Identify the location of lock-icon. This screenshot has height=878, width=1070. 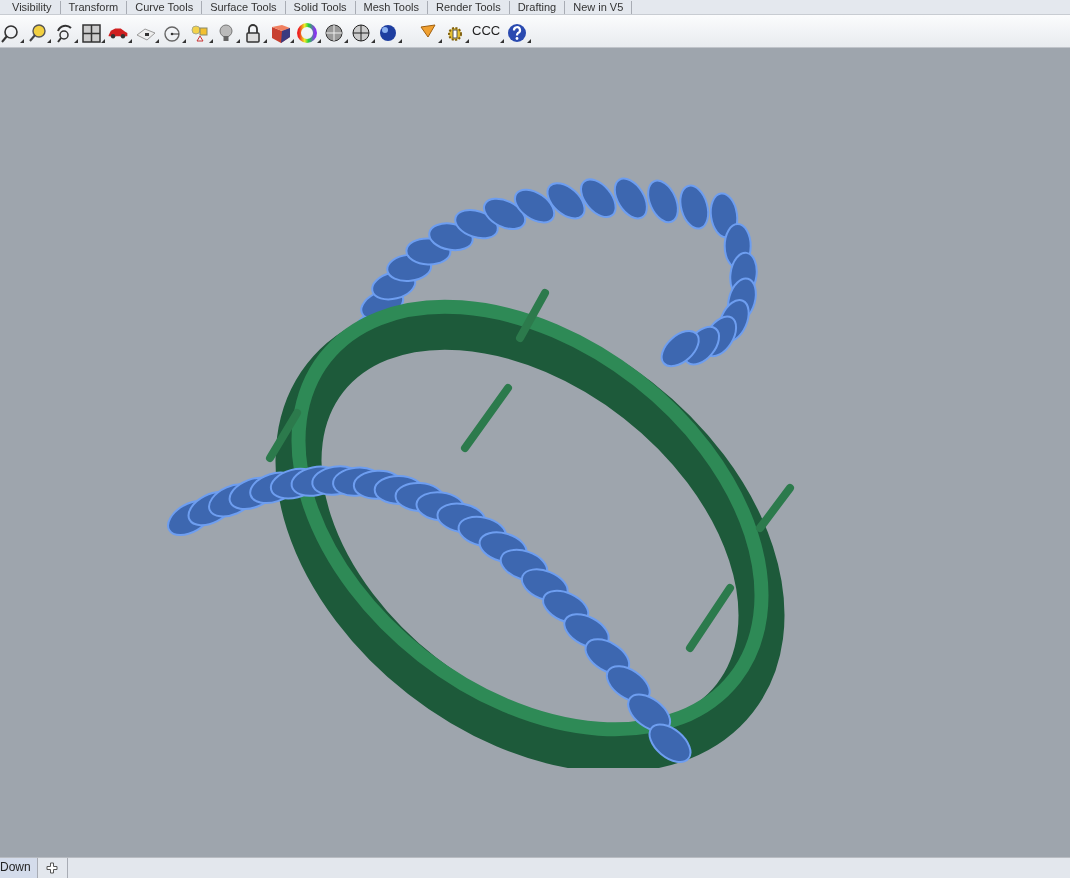
(253, 33).